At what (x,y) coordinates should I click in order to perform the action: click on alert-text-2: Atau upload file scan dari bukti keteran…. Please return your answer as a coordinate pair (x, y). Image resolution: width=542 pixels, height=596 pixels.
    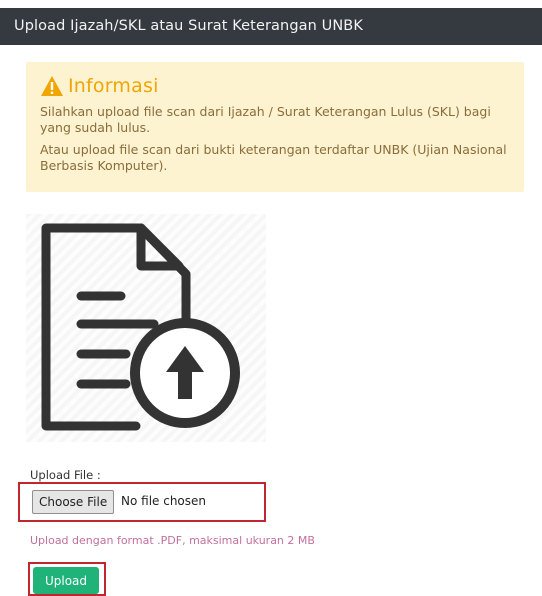
    Looking at the image, I should click on (273, 157).